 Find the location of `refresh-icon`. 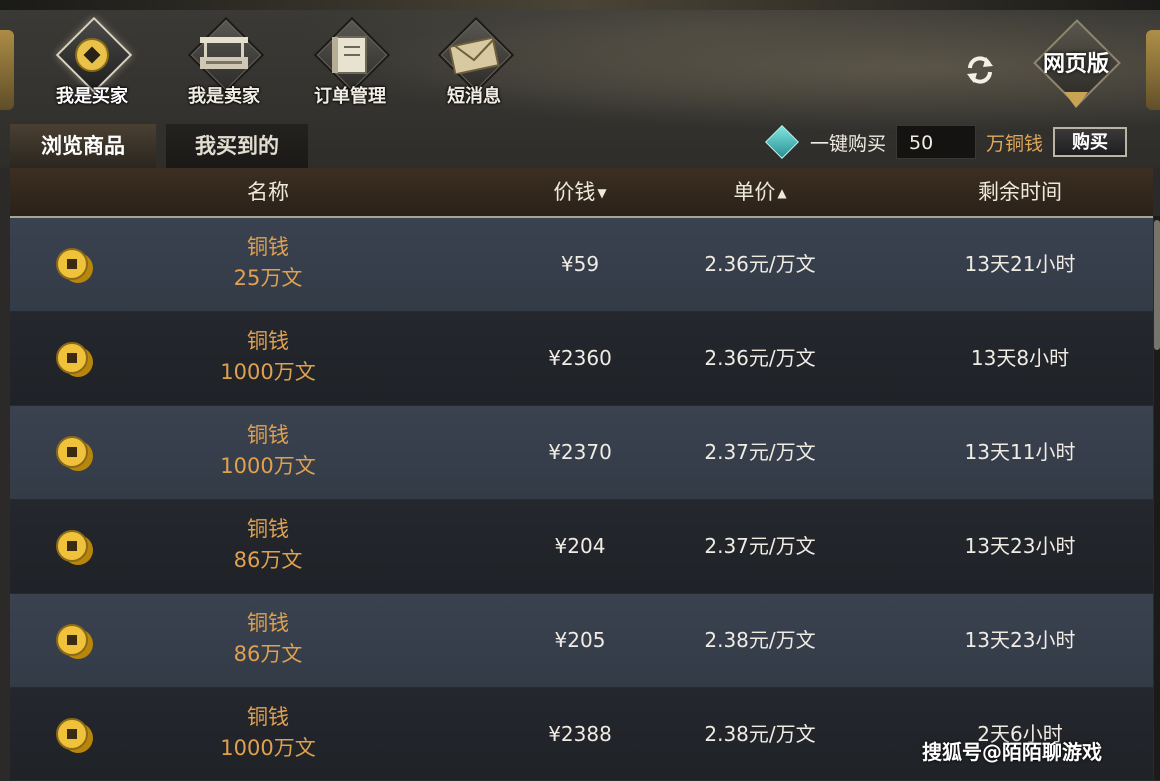

refresh-icon is located at coordinates (980, 70).